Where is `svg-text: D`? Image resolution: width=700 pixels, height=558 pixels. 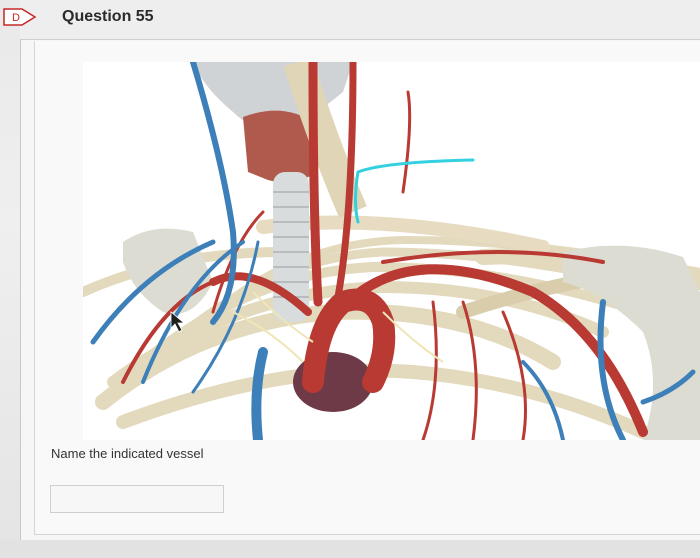
svg-text: D is located at coordinates (16, 18).